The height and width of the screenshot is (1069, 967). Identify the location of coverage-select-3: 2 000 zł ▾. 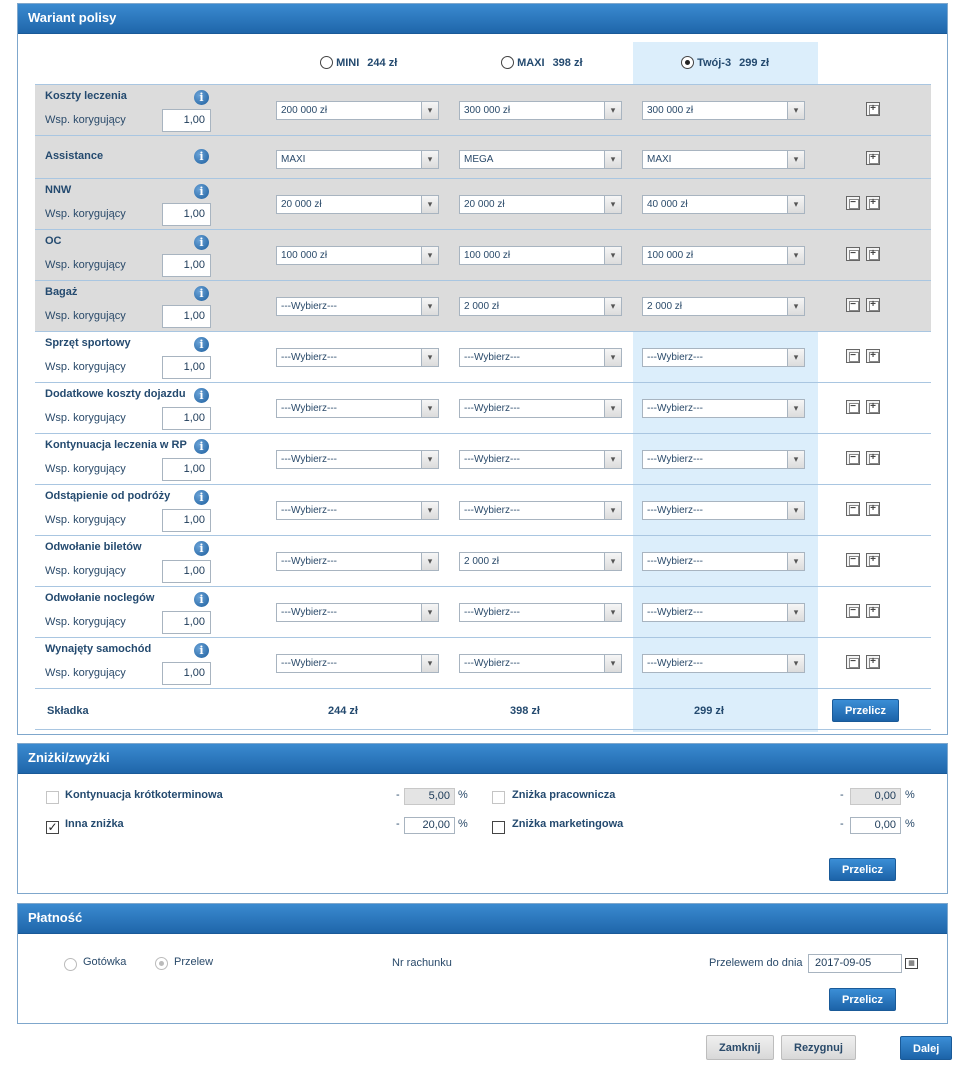
(723, 306).